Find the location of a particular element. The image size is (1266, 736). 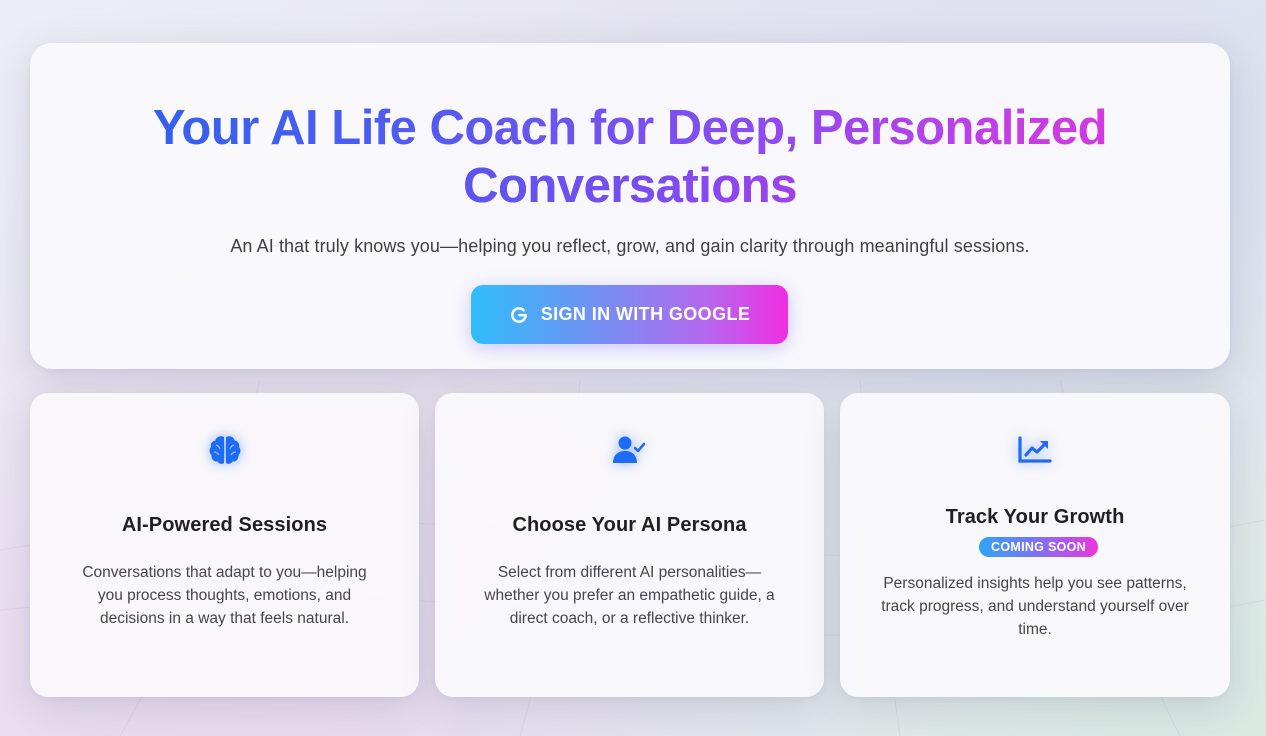

chart-line-icon is located at coordinates (1035, 449).